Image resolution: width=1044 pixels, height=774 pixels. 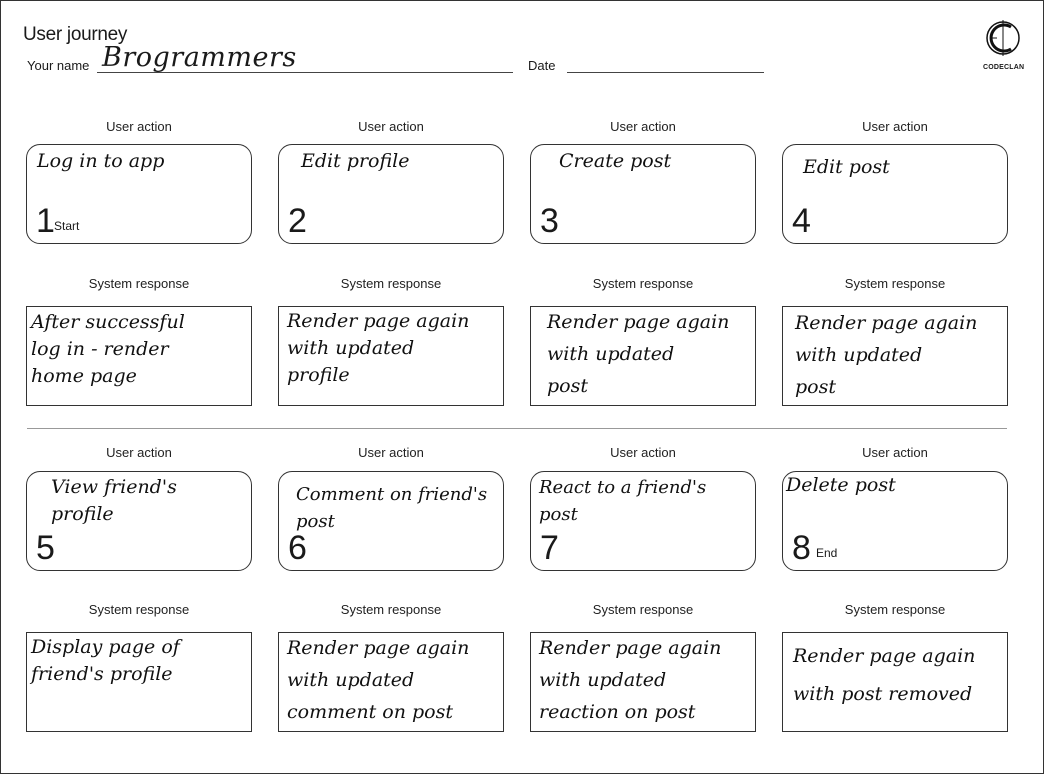 I want to click on step-tag: Start, so click(x=67, y=226).